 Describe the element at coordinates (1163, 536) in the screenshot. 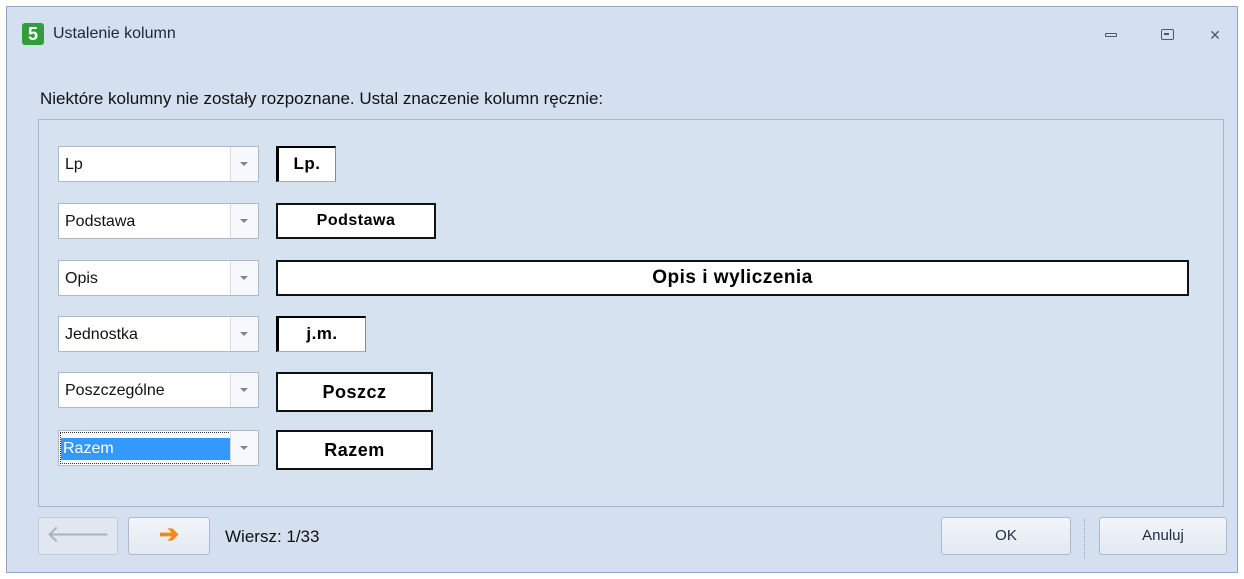

I see `cancel-button: Anuluj` at that location.